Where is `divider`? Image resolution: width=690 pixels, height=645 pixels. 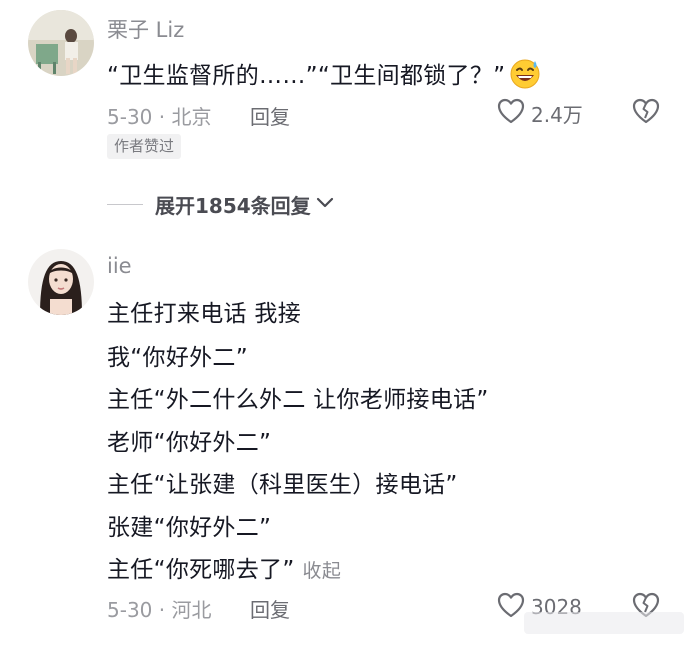
divider is located at coordinates (125, 204).